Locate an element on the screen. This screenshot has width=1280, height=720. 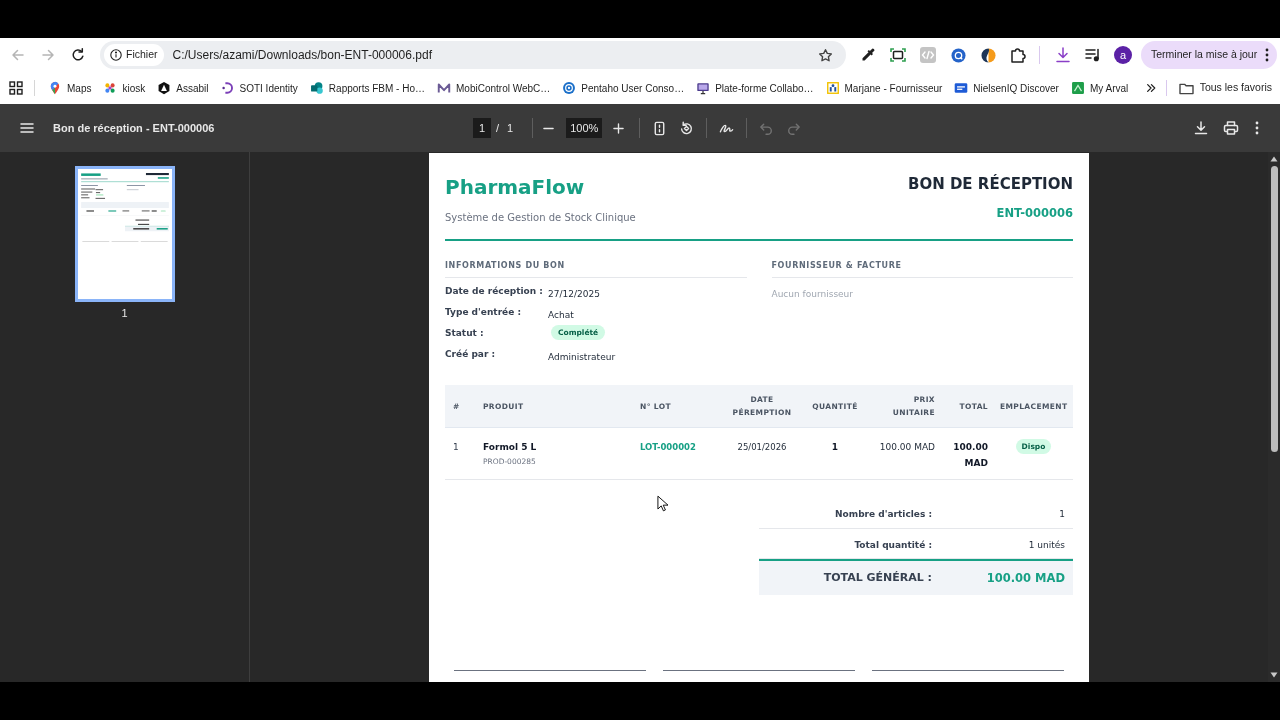
grand-total-label: TOTAL GÉNÉRAL : is located at coordinates (877, 578).